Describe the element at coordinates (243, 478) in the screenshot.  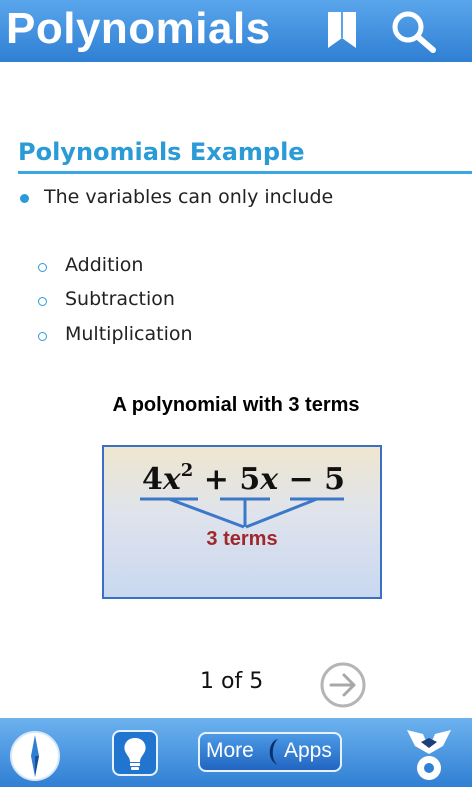
I see `polynomial-expression: 4x2 + 5x − 5` at that location.